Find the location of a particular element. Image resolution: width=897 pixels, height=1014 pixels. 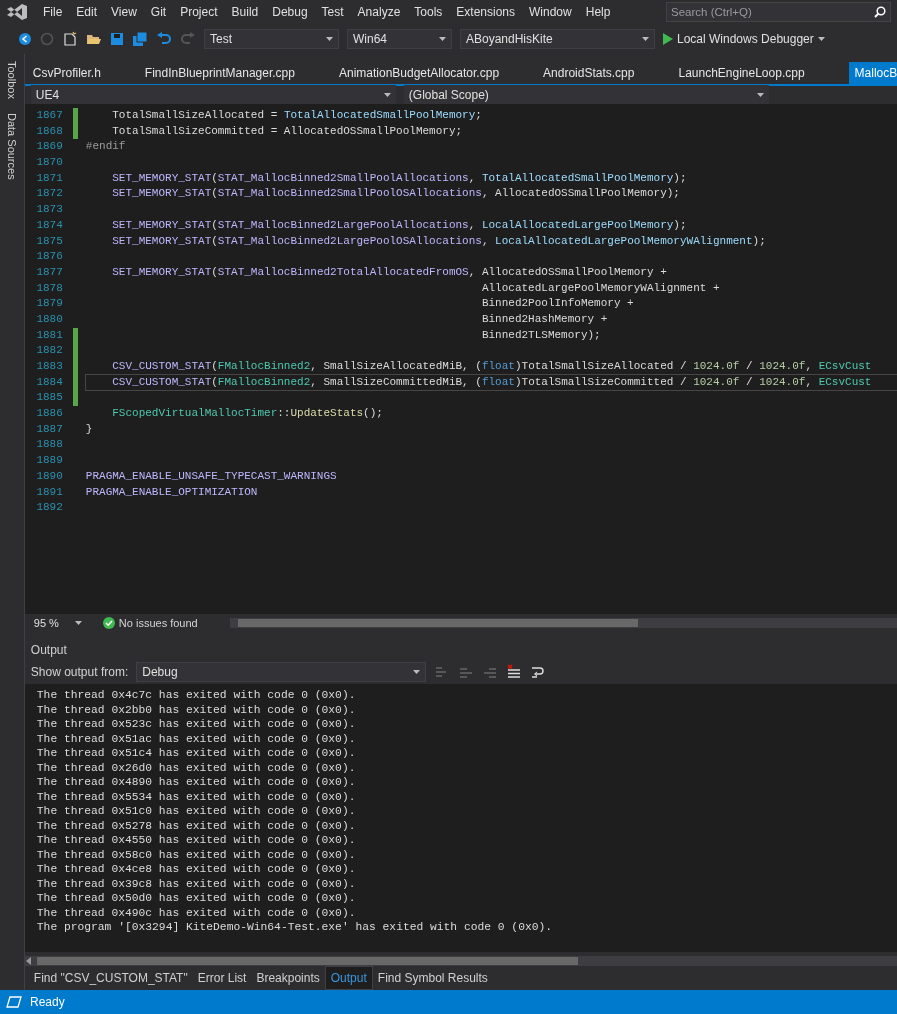

output-line: The program '[0x3294] KiteDemo-Win64-Test.exe' has exited with code 0 (0x0). is located at coordinates (295, 927).